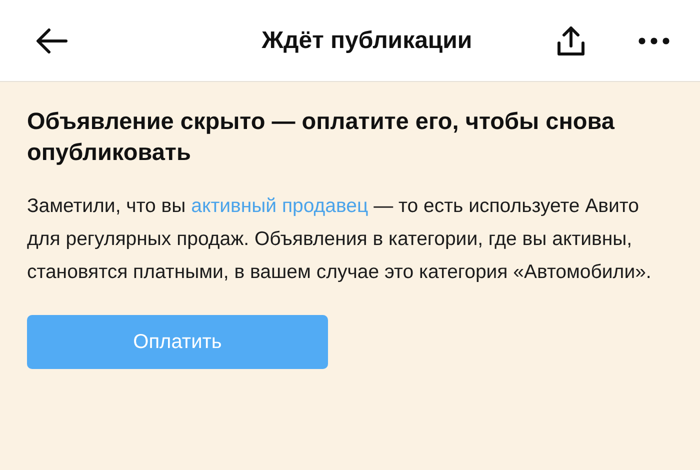  What do you see at coordinates (367, 40) in the screenshot?
I see `page-title: Ждёт публикации` at bounding box center [367, 40].